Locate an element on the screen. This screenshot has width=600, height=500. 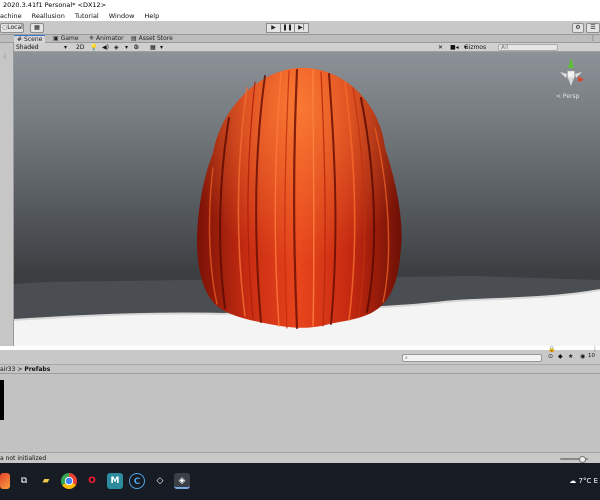
menu-item-reallusion: Reallusion is located at coordinates (48, 16).